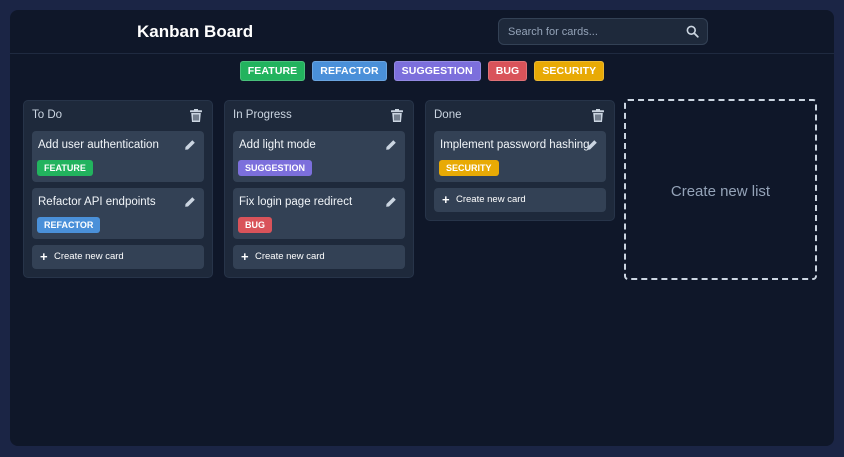 The width and height of the screenshot is (844, 457). Describe the element at coordinates (319, 213) in the screenshot. I see `card: Fix login page redirect BUG` at that location.